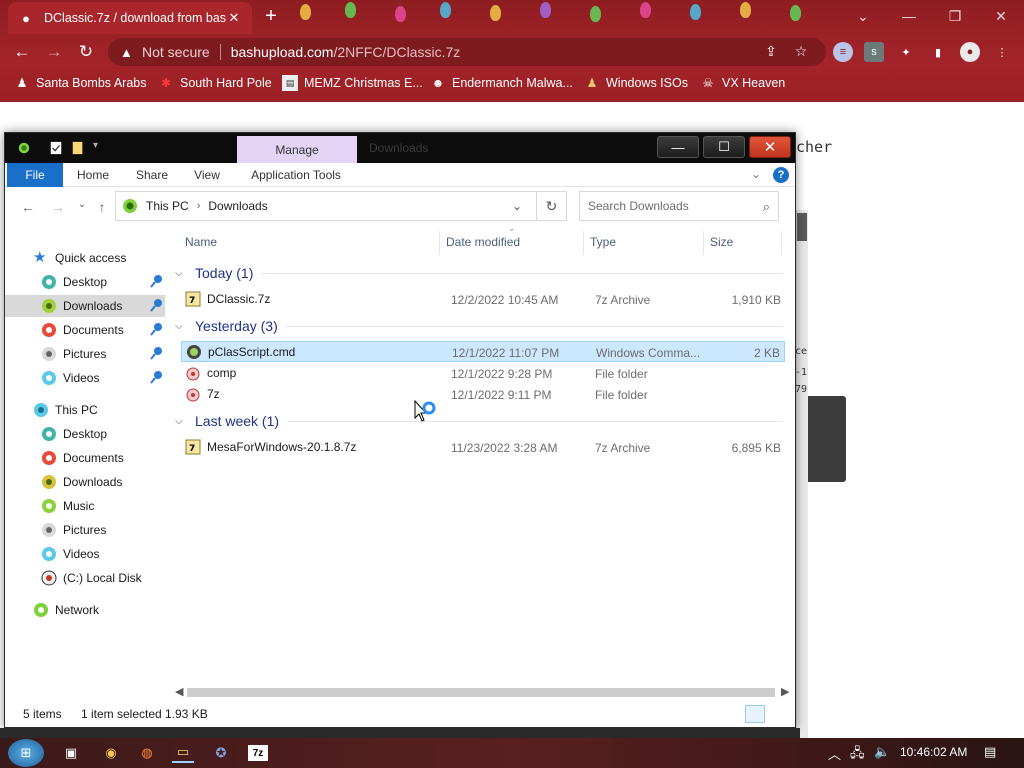 The height and width of the screenshot is (768, 1024). I want to click on volume-tray-icon: 🔈, so click(882, 752).